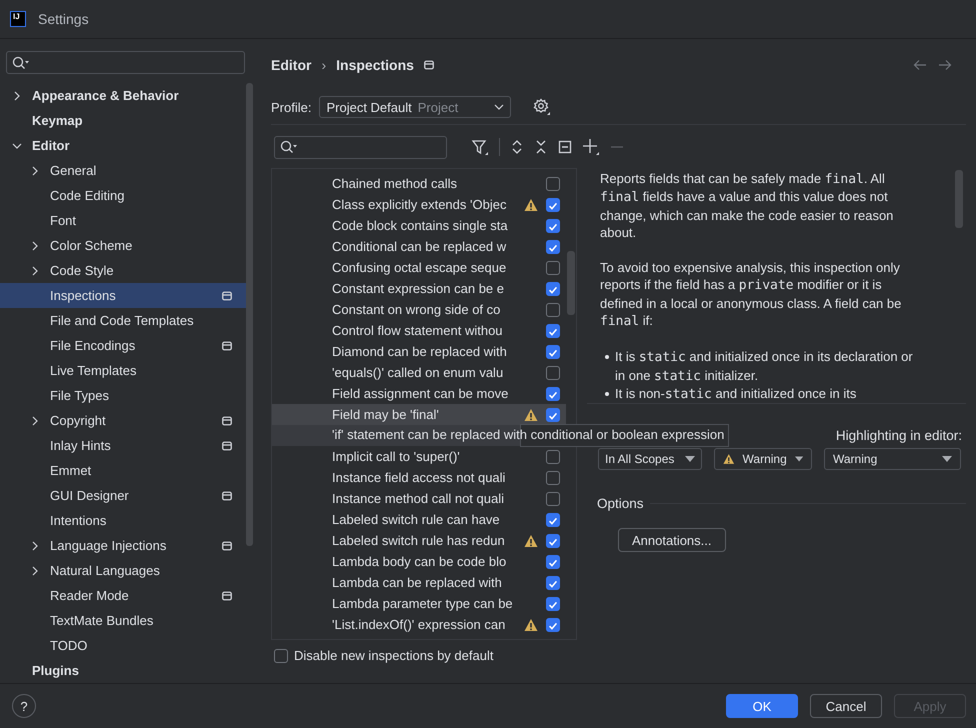 This screenshot has height=728, width=976. I want to click on inspection-row: 'equals()' called on enum valu, so click(419, 372).